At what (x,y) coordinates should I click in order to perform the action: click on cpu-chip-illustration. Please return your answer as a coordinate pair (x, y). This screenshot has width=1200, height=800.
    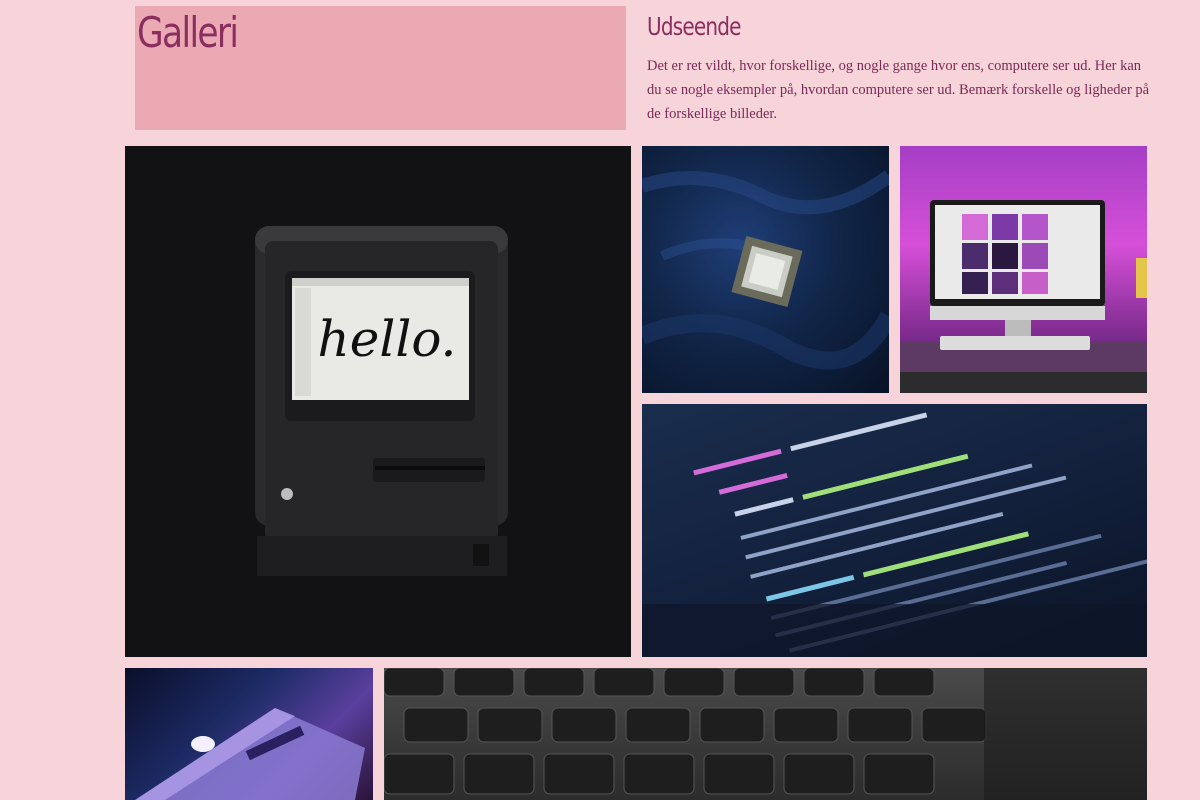
    Looking at the image, I should click on (765, 270).